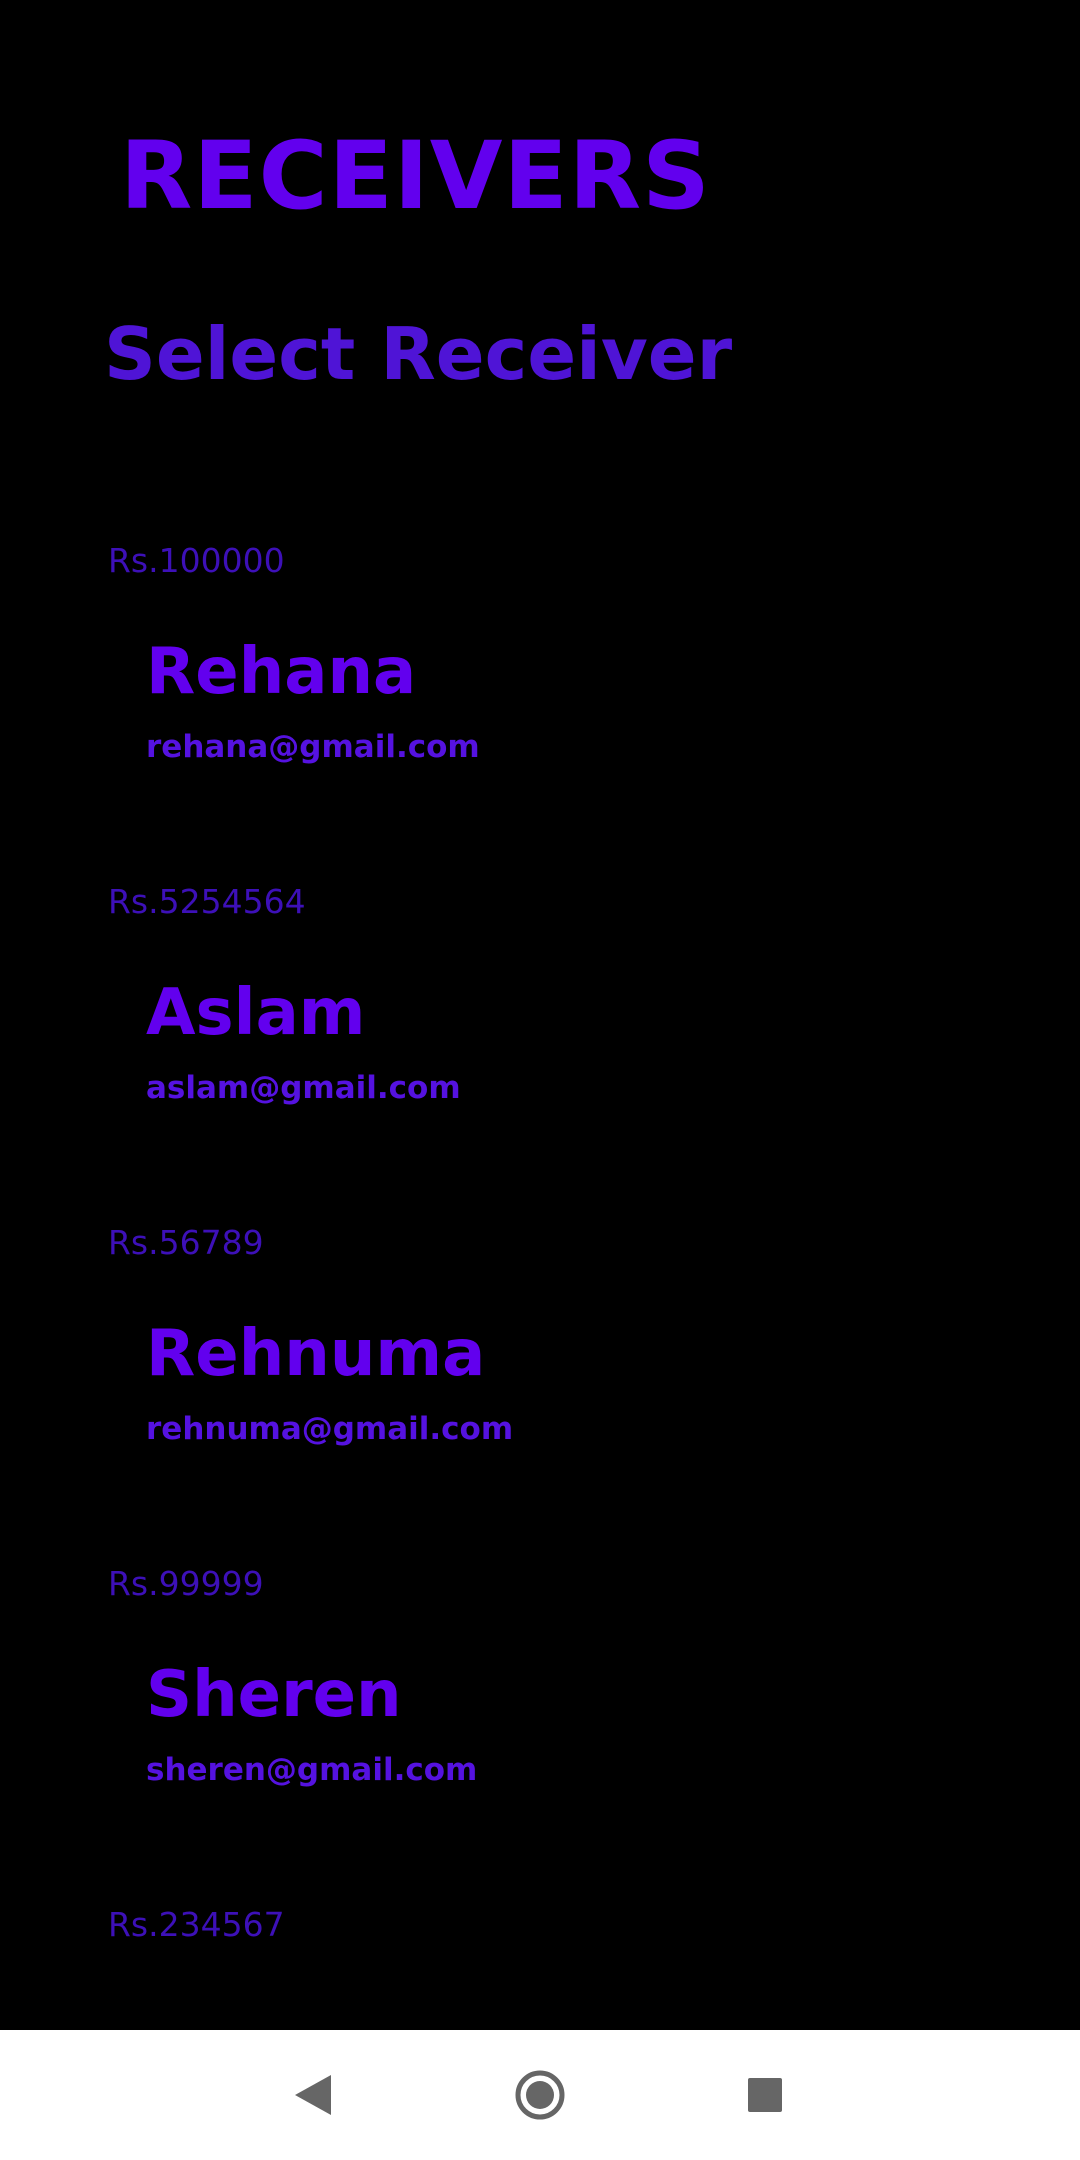  I want to click on recents-button, so click(765, 2095).